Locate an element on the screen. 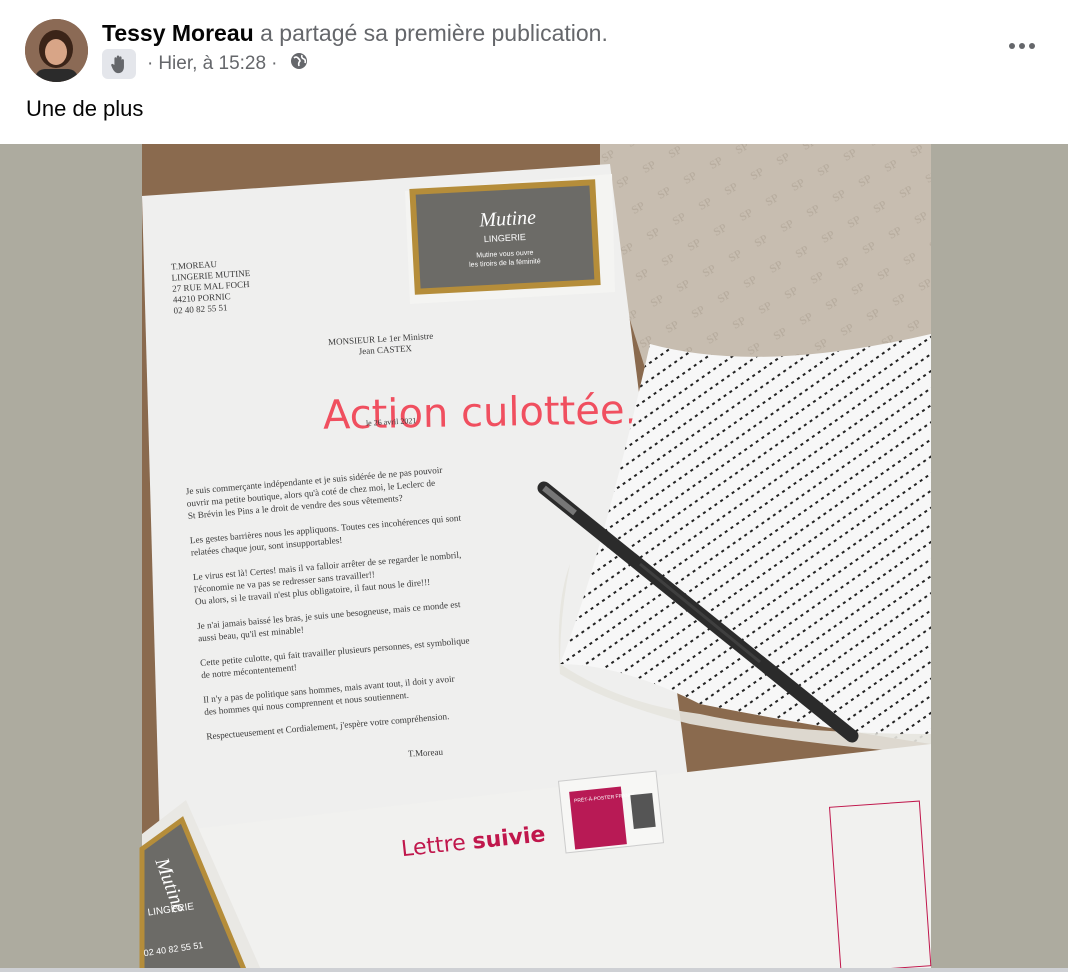 The image size is (1068, 972). author-action: a partagé sa première publication. is located at coordinates (434, 33).